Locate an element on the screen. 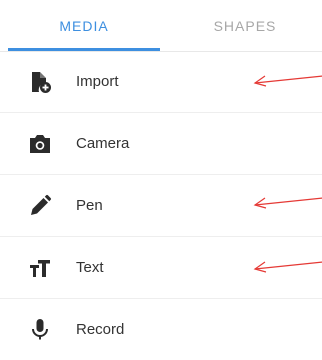 The width and height of the screenshot is (322, 360). microphone-icon is located at coordinates (40, 330).